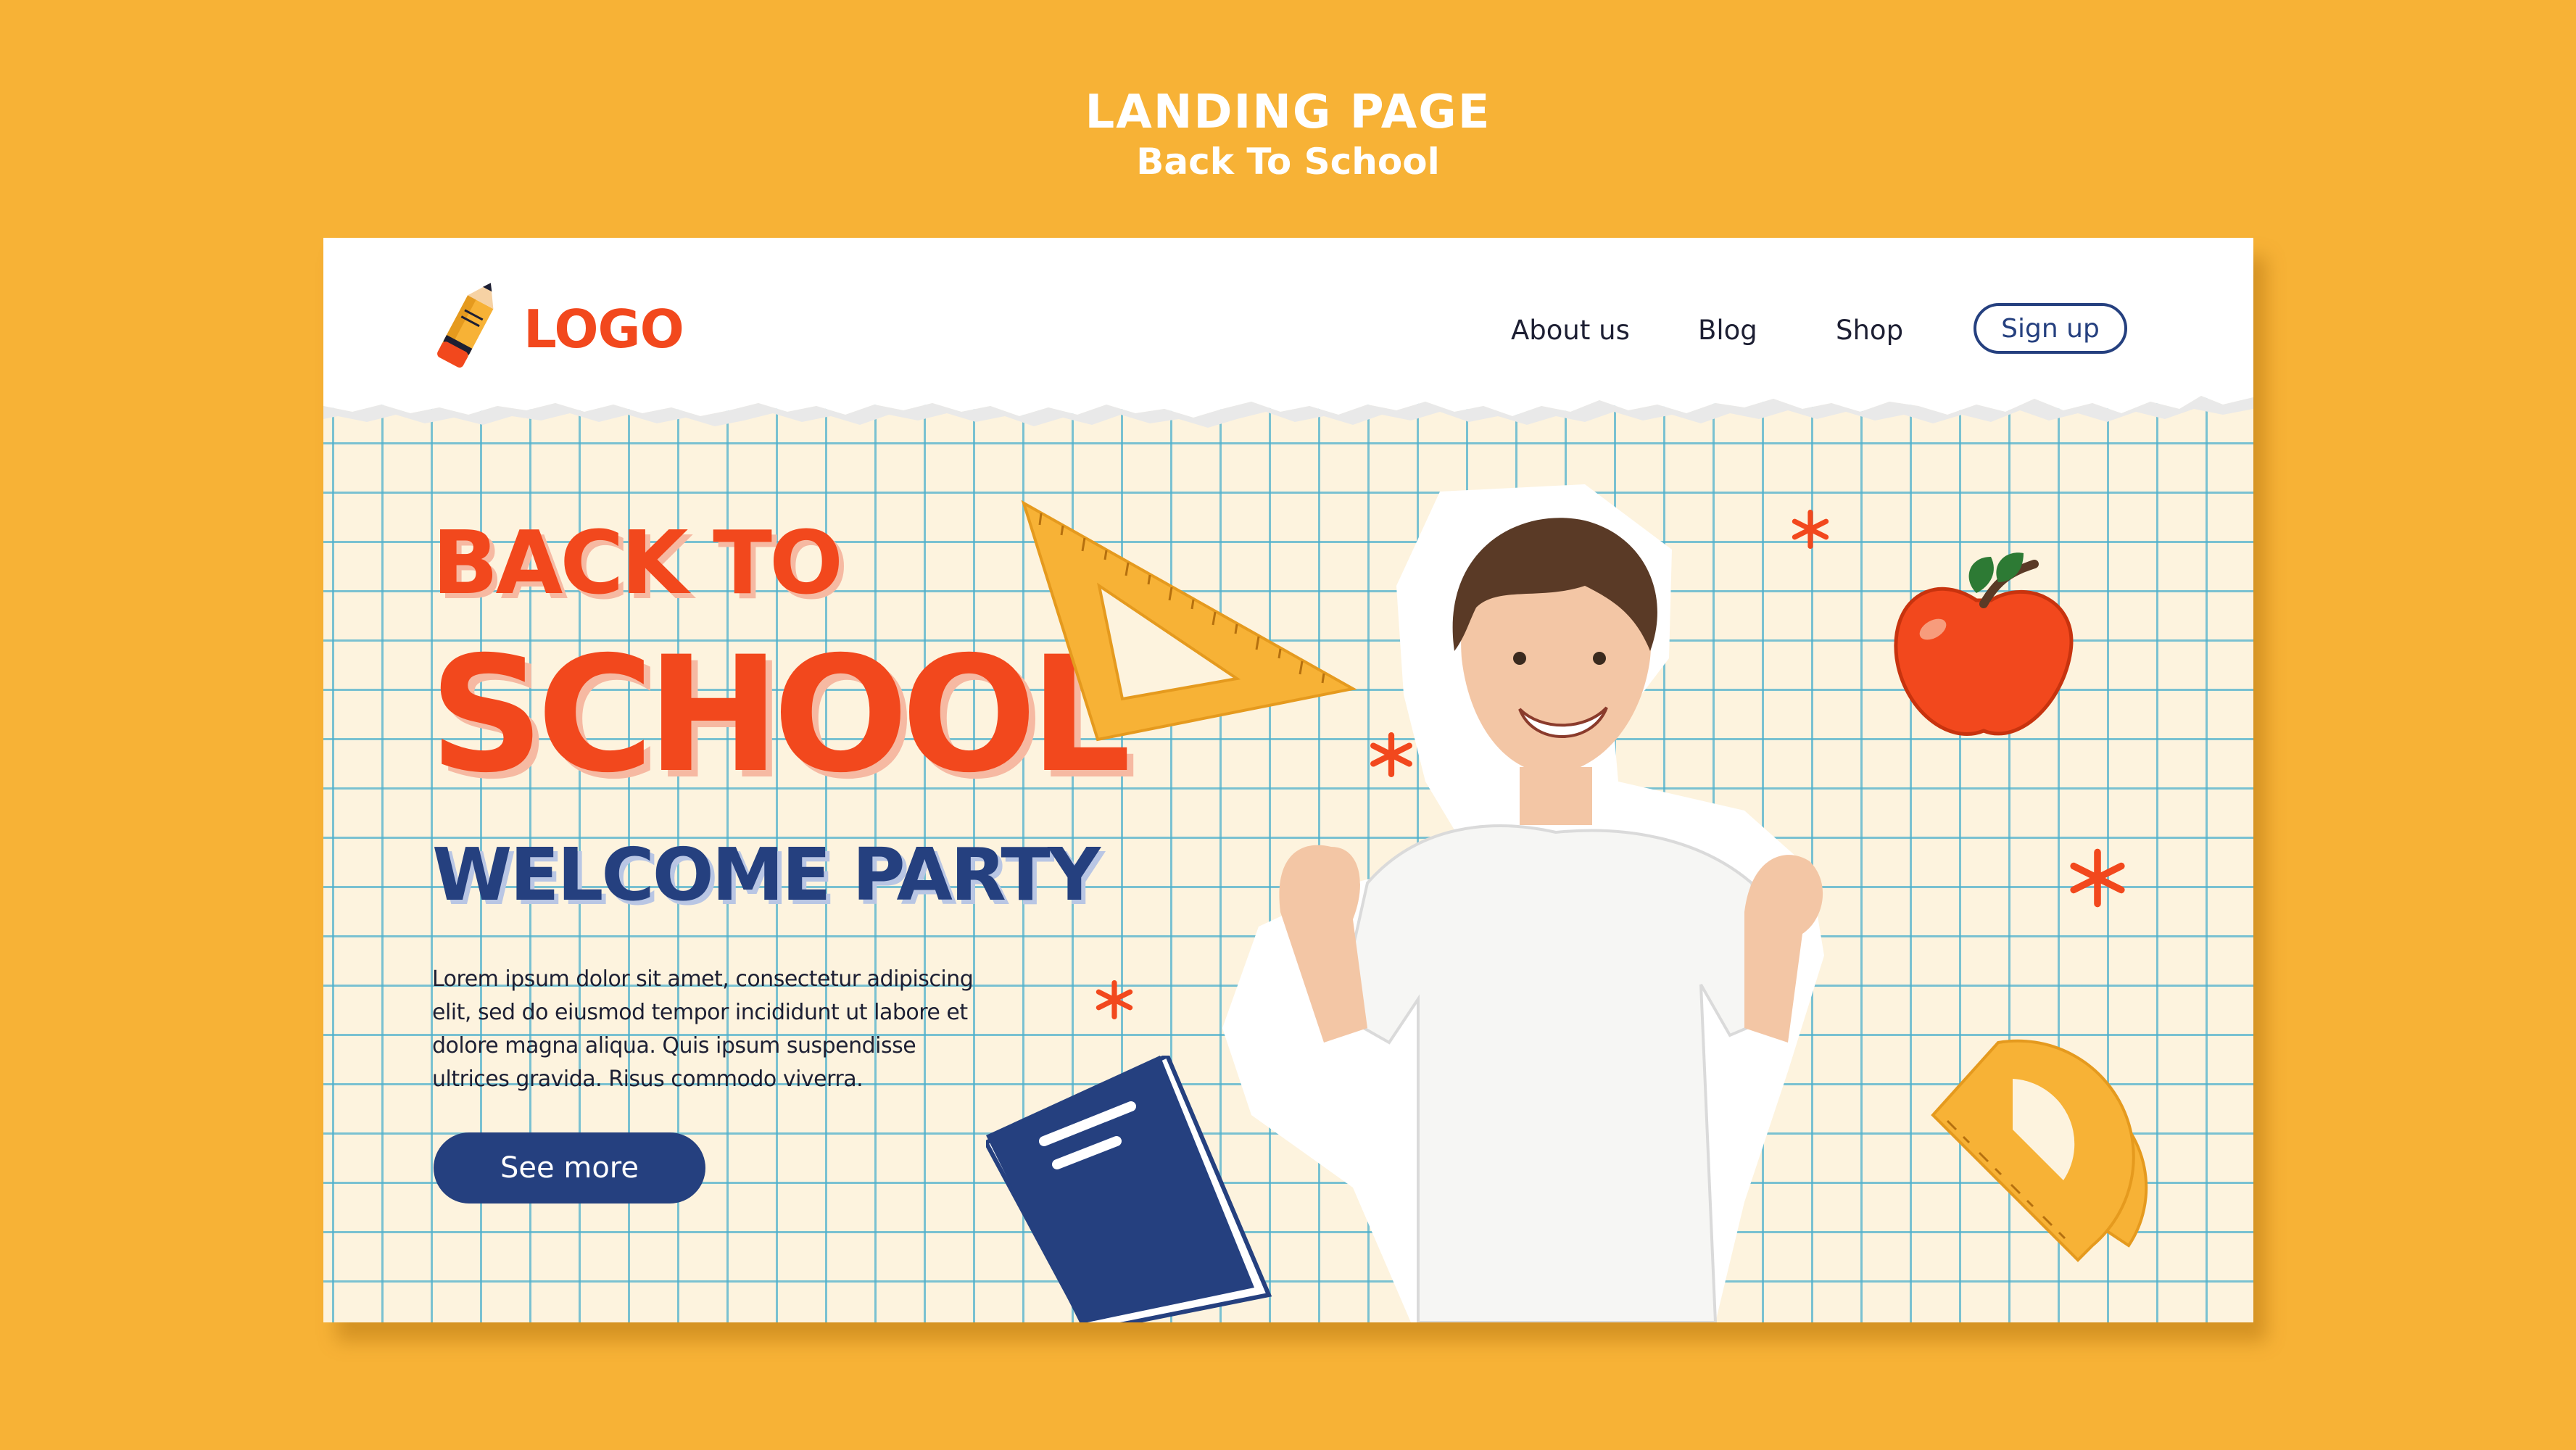 The width and height of the screenshot is (2576, 1450). I want to click on page-heading: LANDING PAGE, so click(1288, 112).